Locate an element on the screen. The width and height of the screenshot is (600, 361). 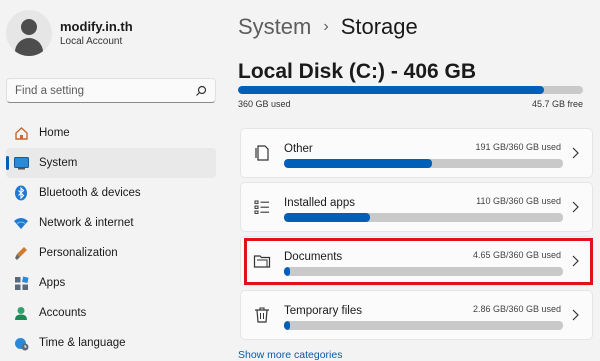
sidebar-item-system: System is located at coordinates (111, 163).